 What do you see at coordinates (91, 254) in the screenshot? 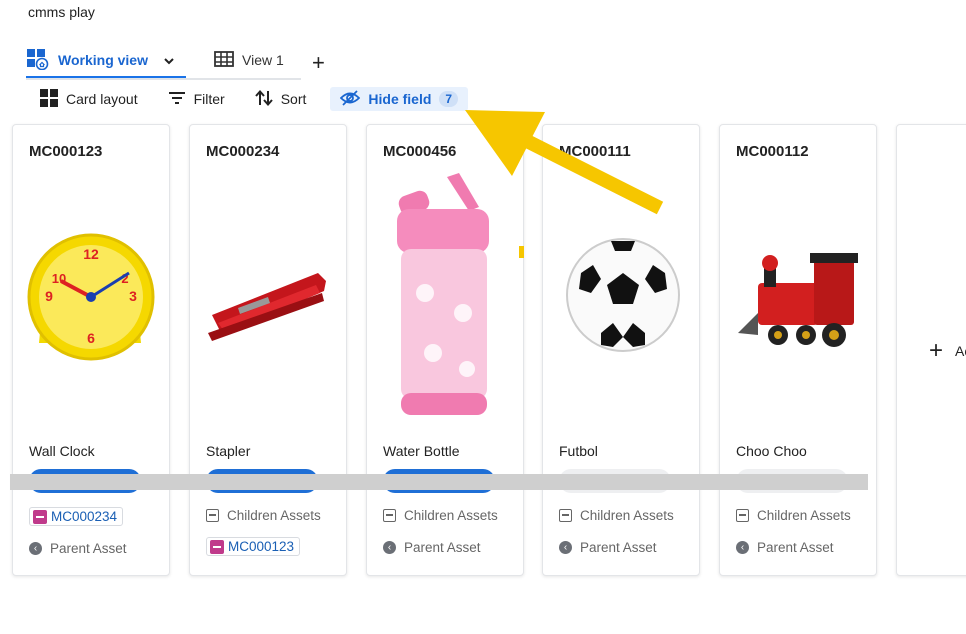
I see `svg-text: 12` at bounding box center [91, 254].